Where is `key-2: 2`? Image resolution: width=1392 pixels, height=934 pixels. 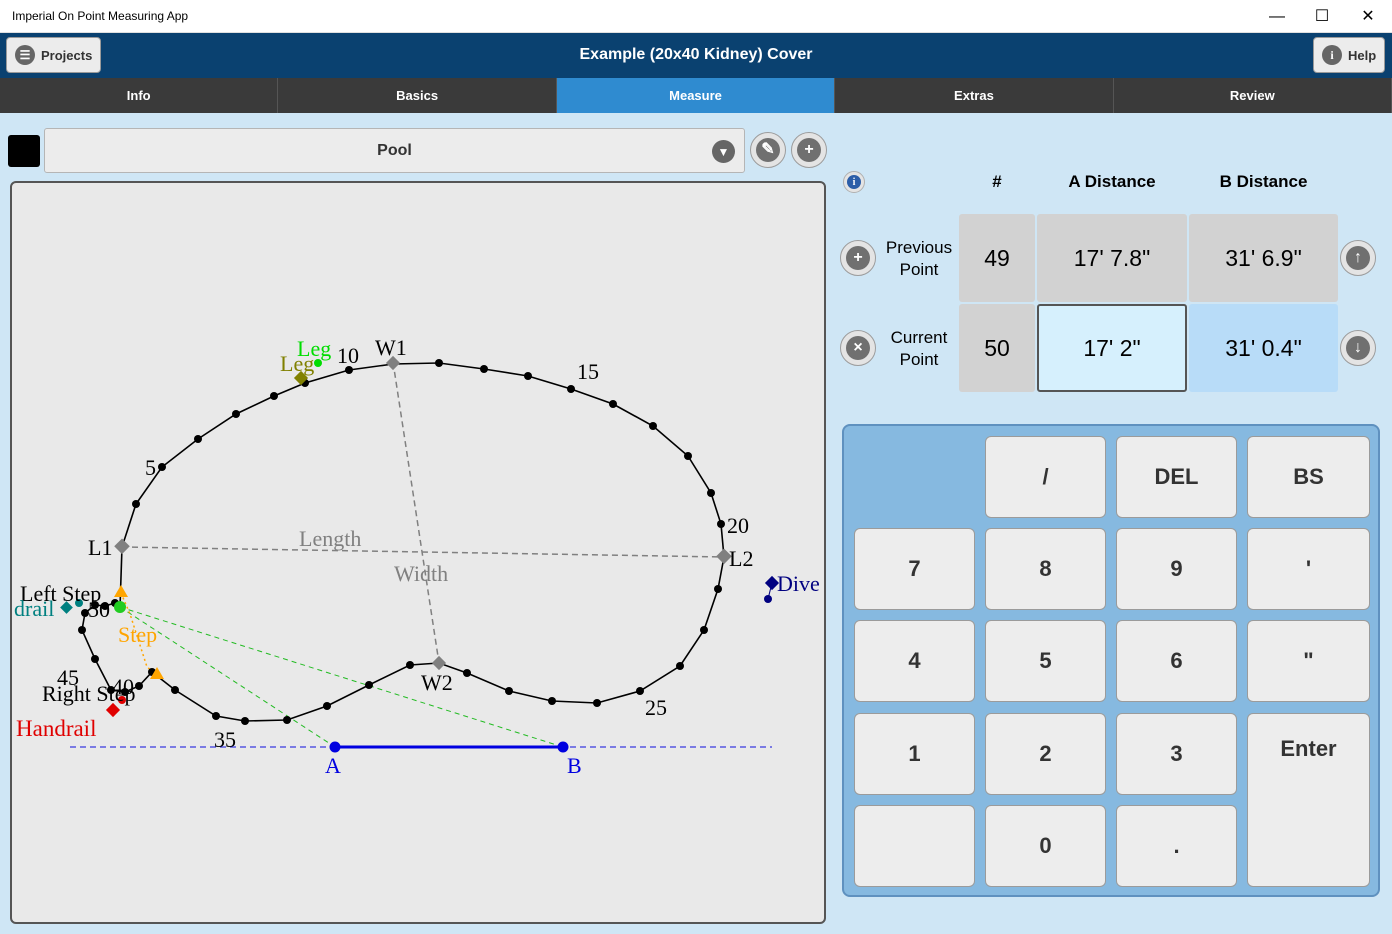
key-2: 2 is located at coordinates (1045, 754).